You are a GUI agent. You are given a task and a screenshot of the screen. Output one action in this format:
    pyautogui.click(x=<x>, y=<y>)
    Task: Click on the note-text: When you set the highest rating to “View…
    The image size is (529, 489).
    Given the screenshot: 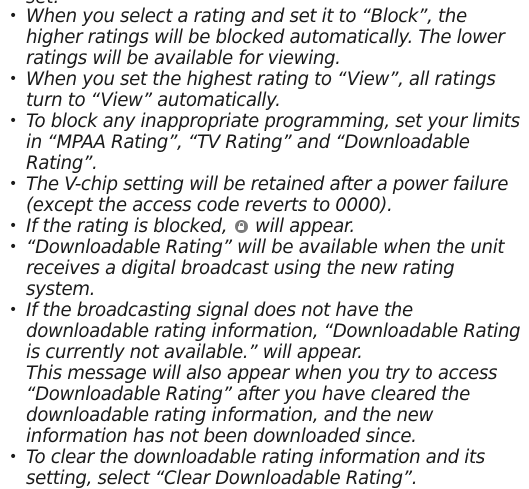 What is the action you would take?
    pyautogui.click(x=261, y=90)
    